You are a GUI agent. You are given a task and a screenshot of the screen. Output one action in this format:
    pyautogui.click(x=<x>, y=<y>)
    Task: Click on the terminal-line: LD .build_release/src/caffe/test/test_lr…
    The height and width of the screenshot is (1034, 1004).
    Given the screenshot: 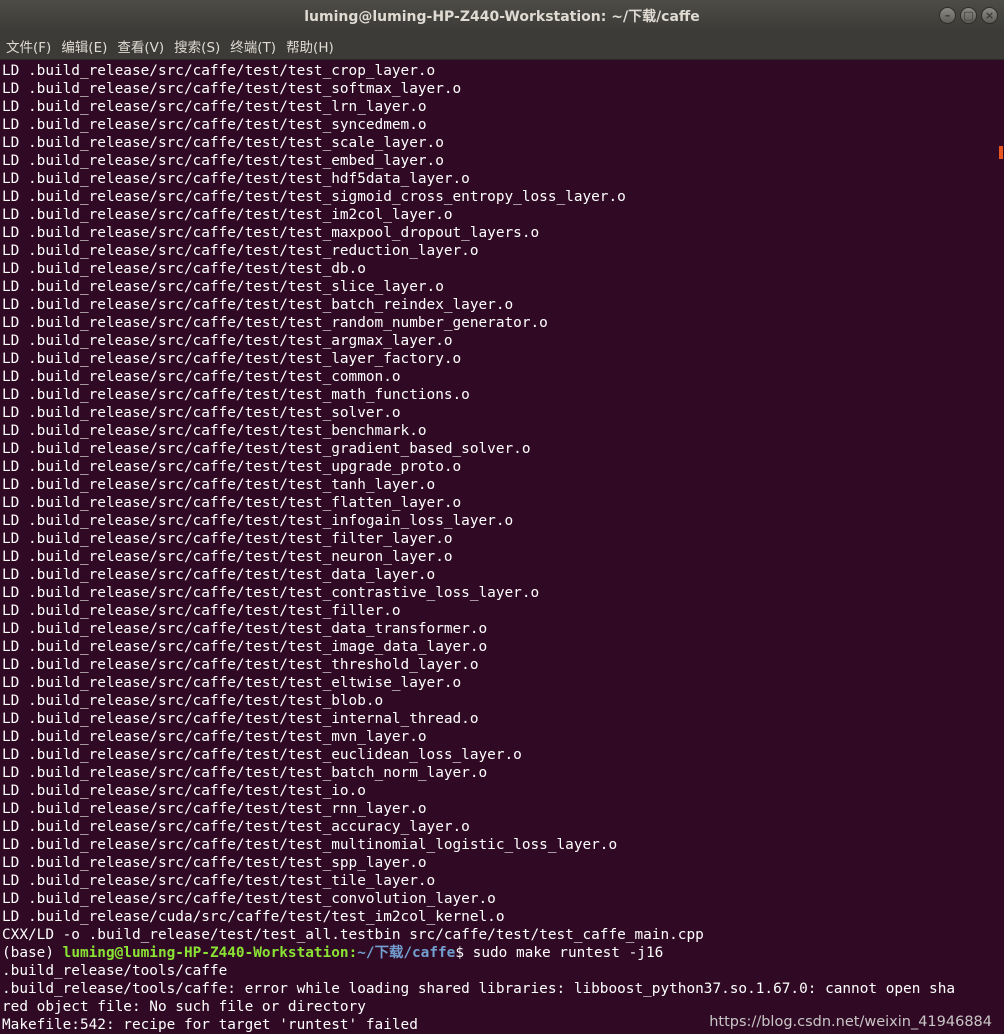 What is the action you would take?
    pyautogui.click(x=214, y=107)
    